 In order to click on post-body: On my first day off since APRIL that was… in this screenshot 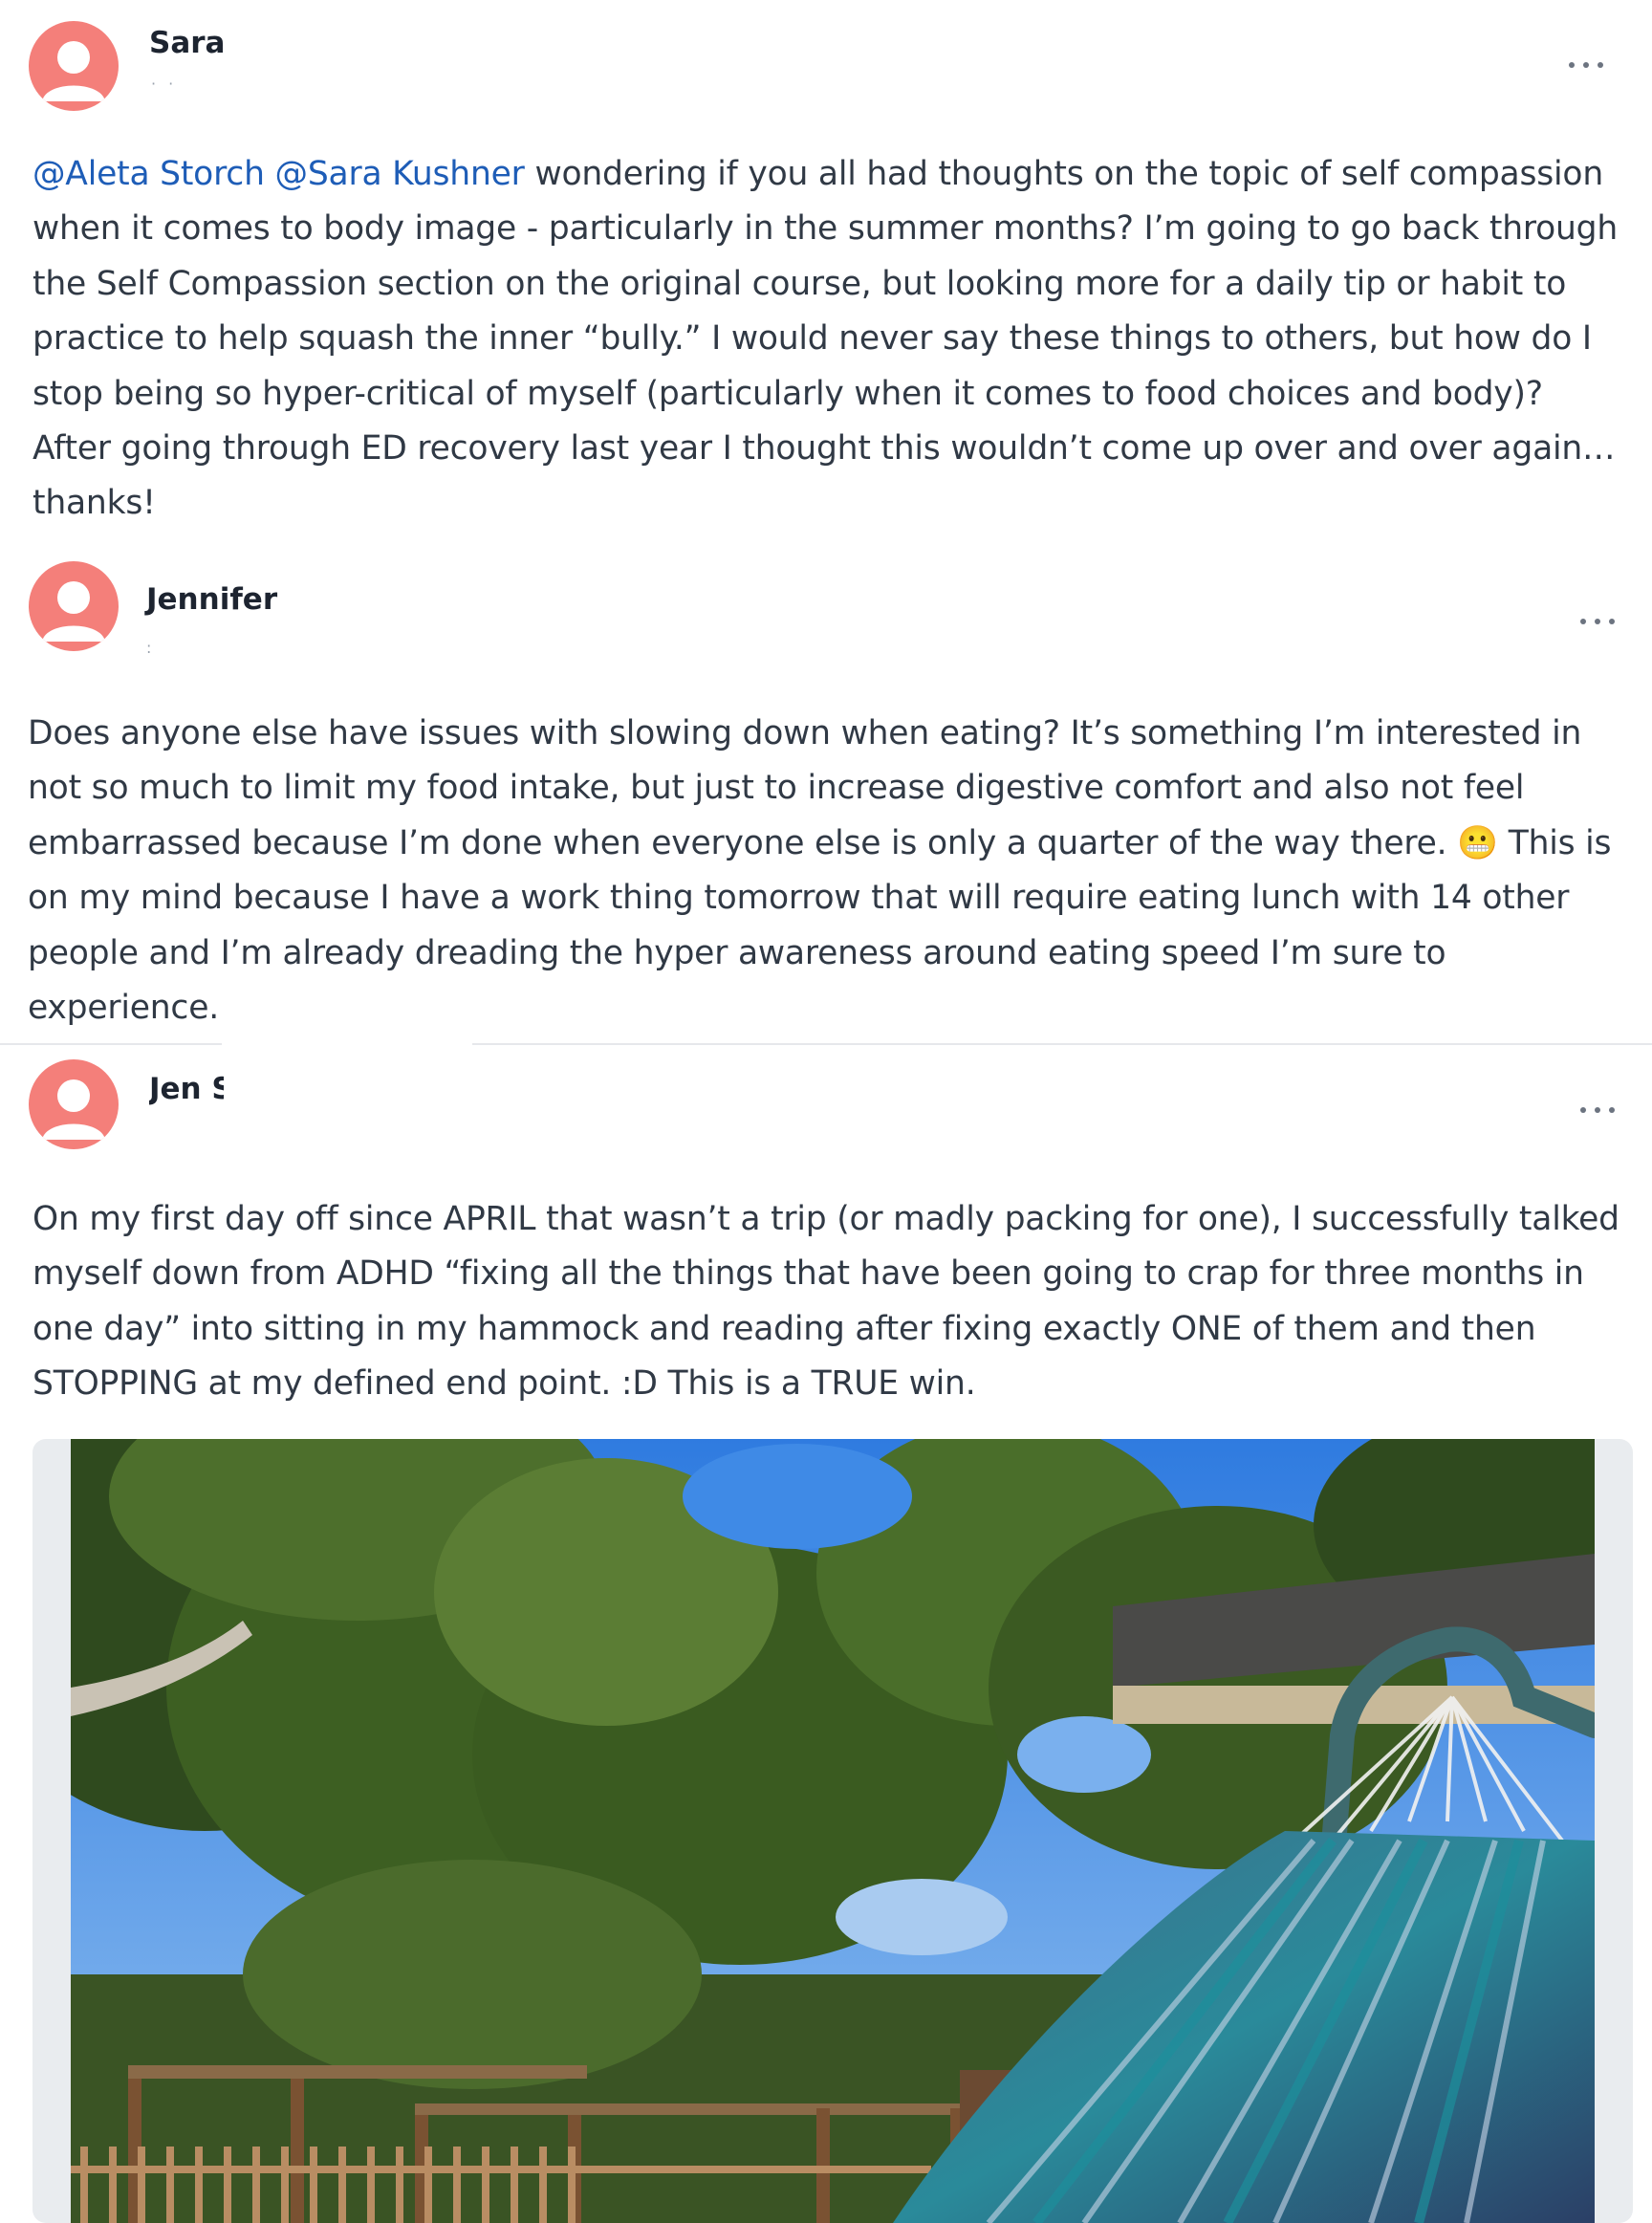, I will do `click(836, 1302)`.